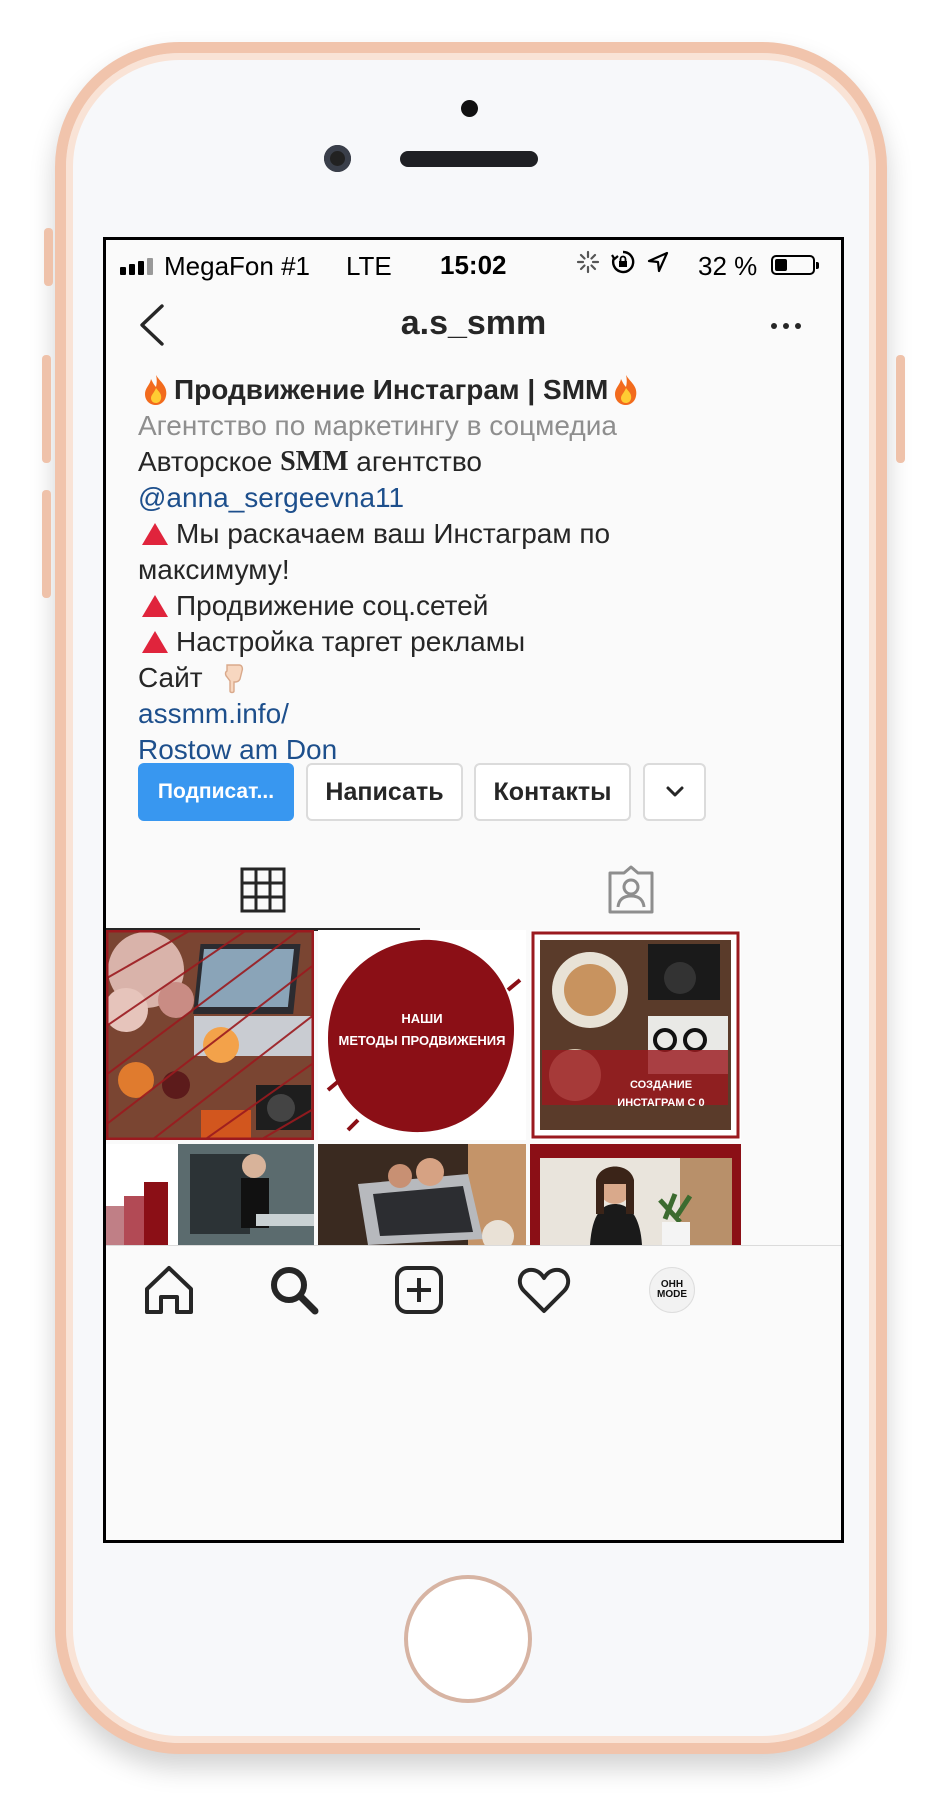  Describe the element at coordinates (478, 678) in the screenshot. I see `site-label-row: Сайт` at that location.